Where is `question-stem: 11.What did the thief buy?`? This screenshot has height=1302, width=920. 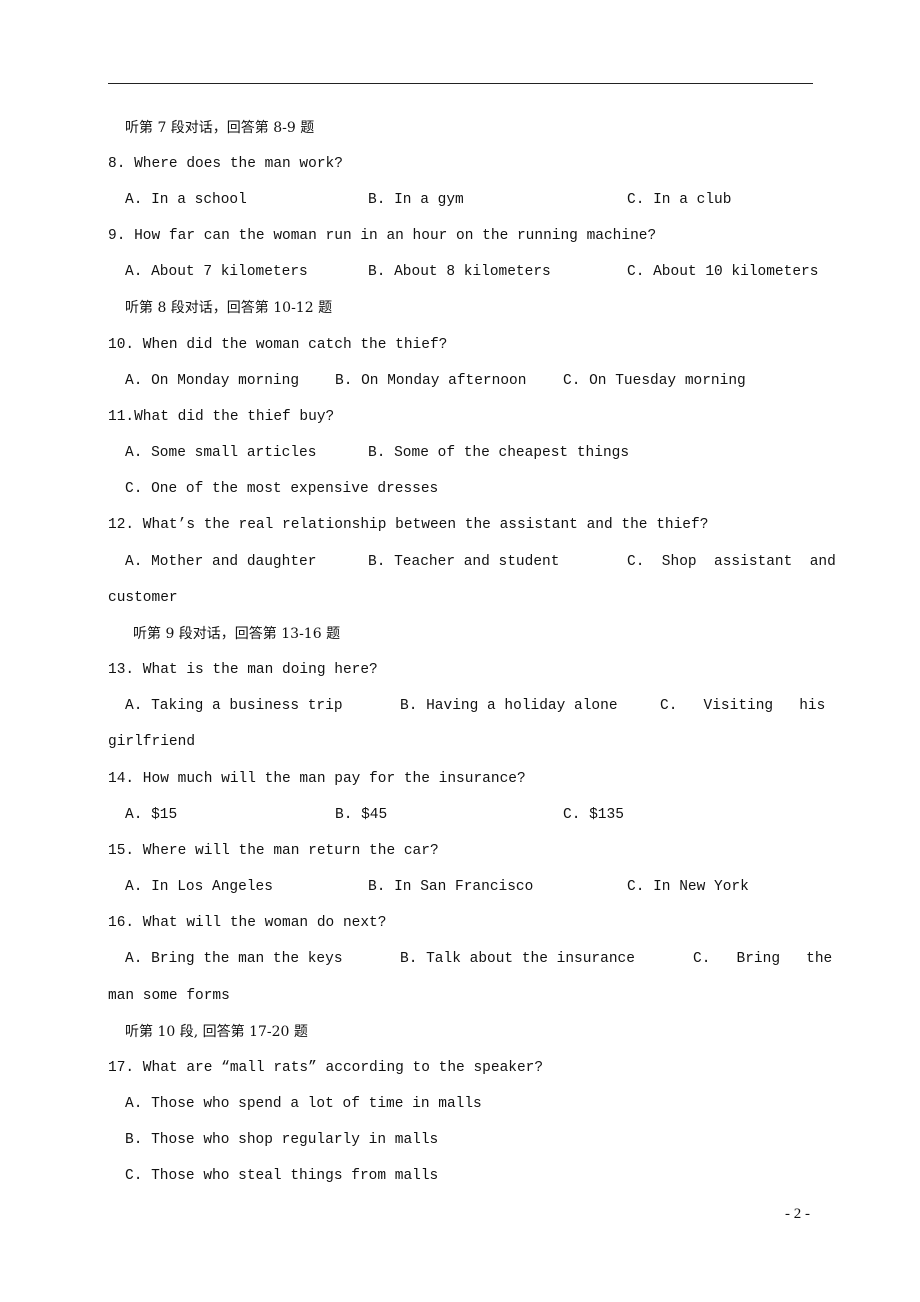 question-stem: 11.What did the thief buy? is located at coordinates (221, 417).